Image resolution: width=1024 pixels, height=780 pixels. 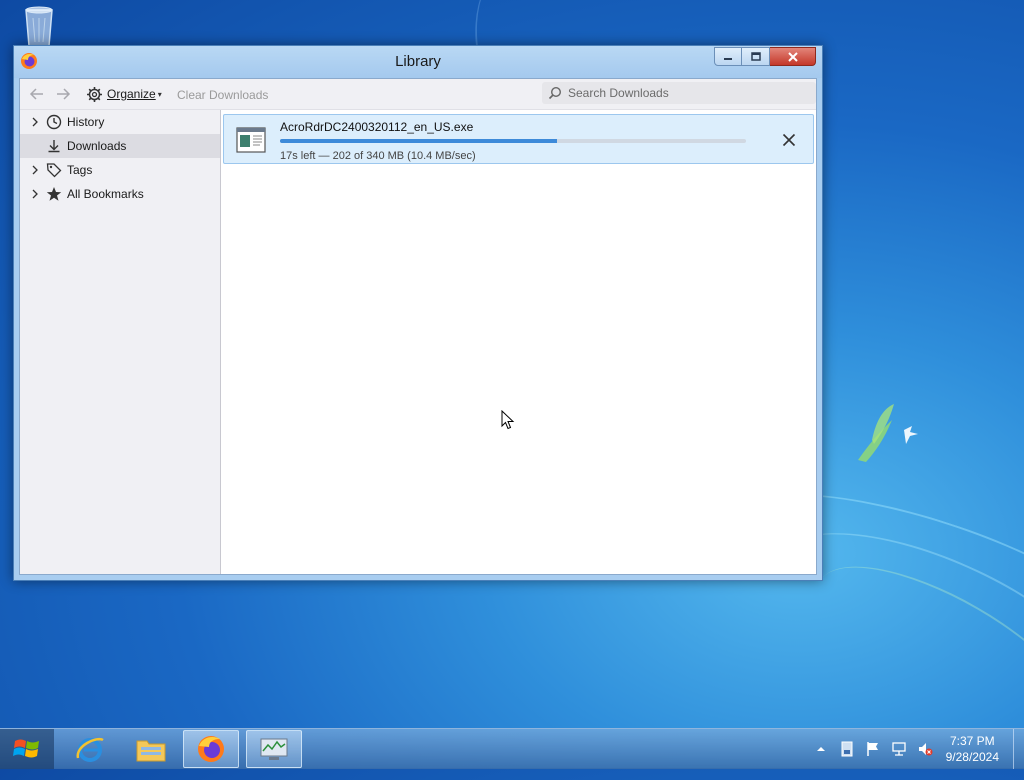 I want to click on tag-icon, so click(x=54, y=170).